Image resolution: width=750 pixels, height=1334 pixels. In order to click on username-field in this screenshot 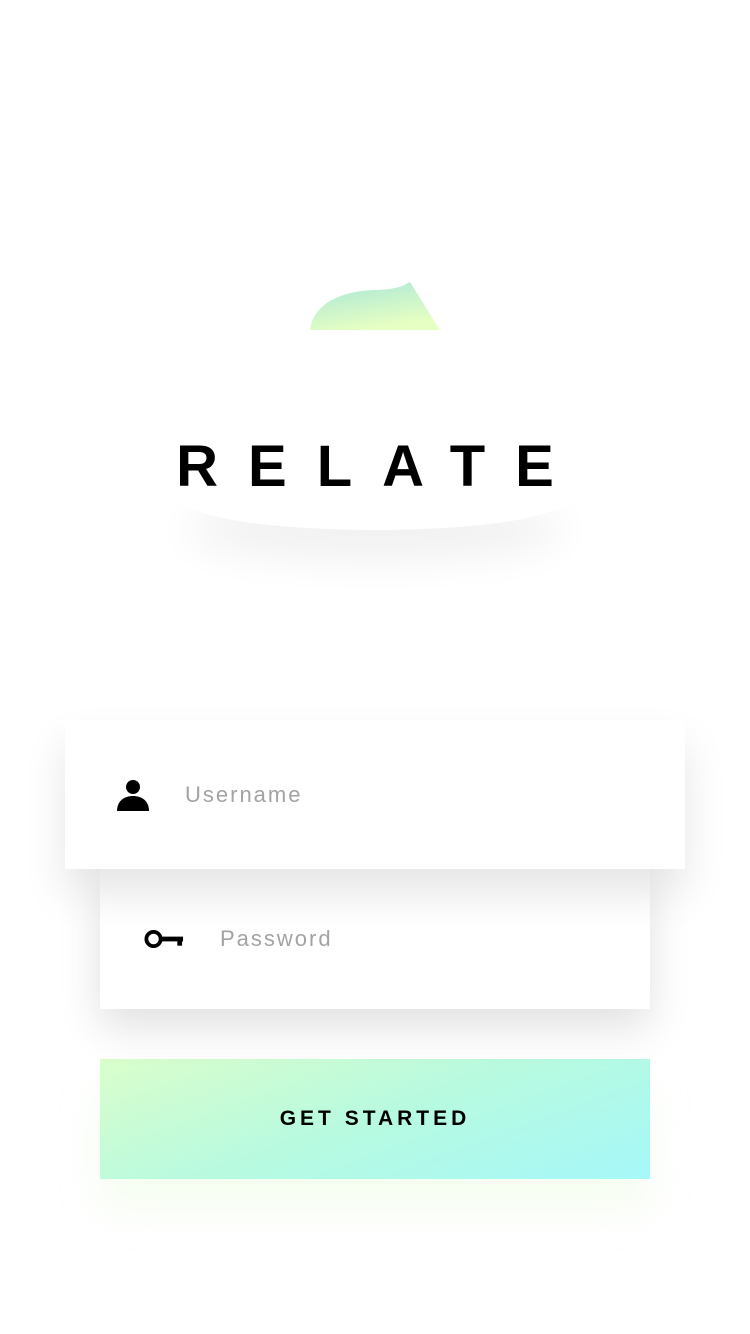, I will do `click(375, 794)`.